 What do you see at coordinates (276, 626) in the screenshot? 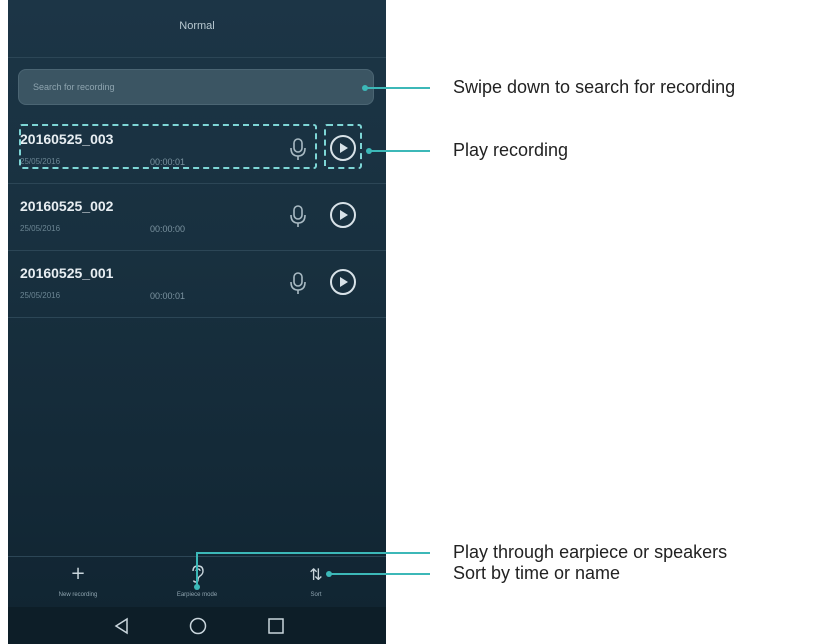
I see `recents-square-icon` at bounding box center [276, 626].